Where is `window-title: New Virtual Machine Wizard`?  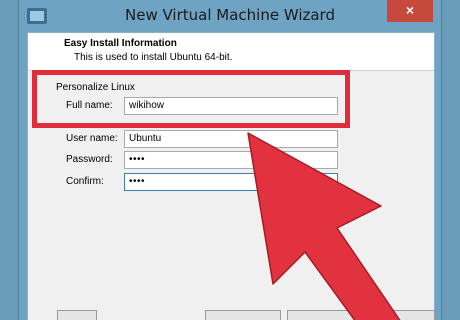
window-title: New Virtual Machine Wizard is located at coordinates (230, 15).